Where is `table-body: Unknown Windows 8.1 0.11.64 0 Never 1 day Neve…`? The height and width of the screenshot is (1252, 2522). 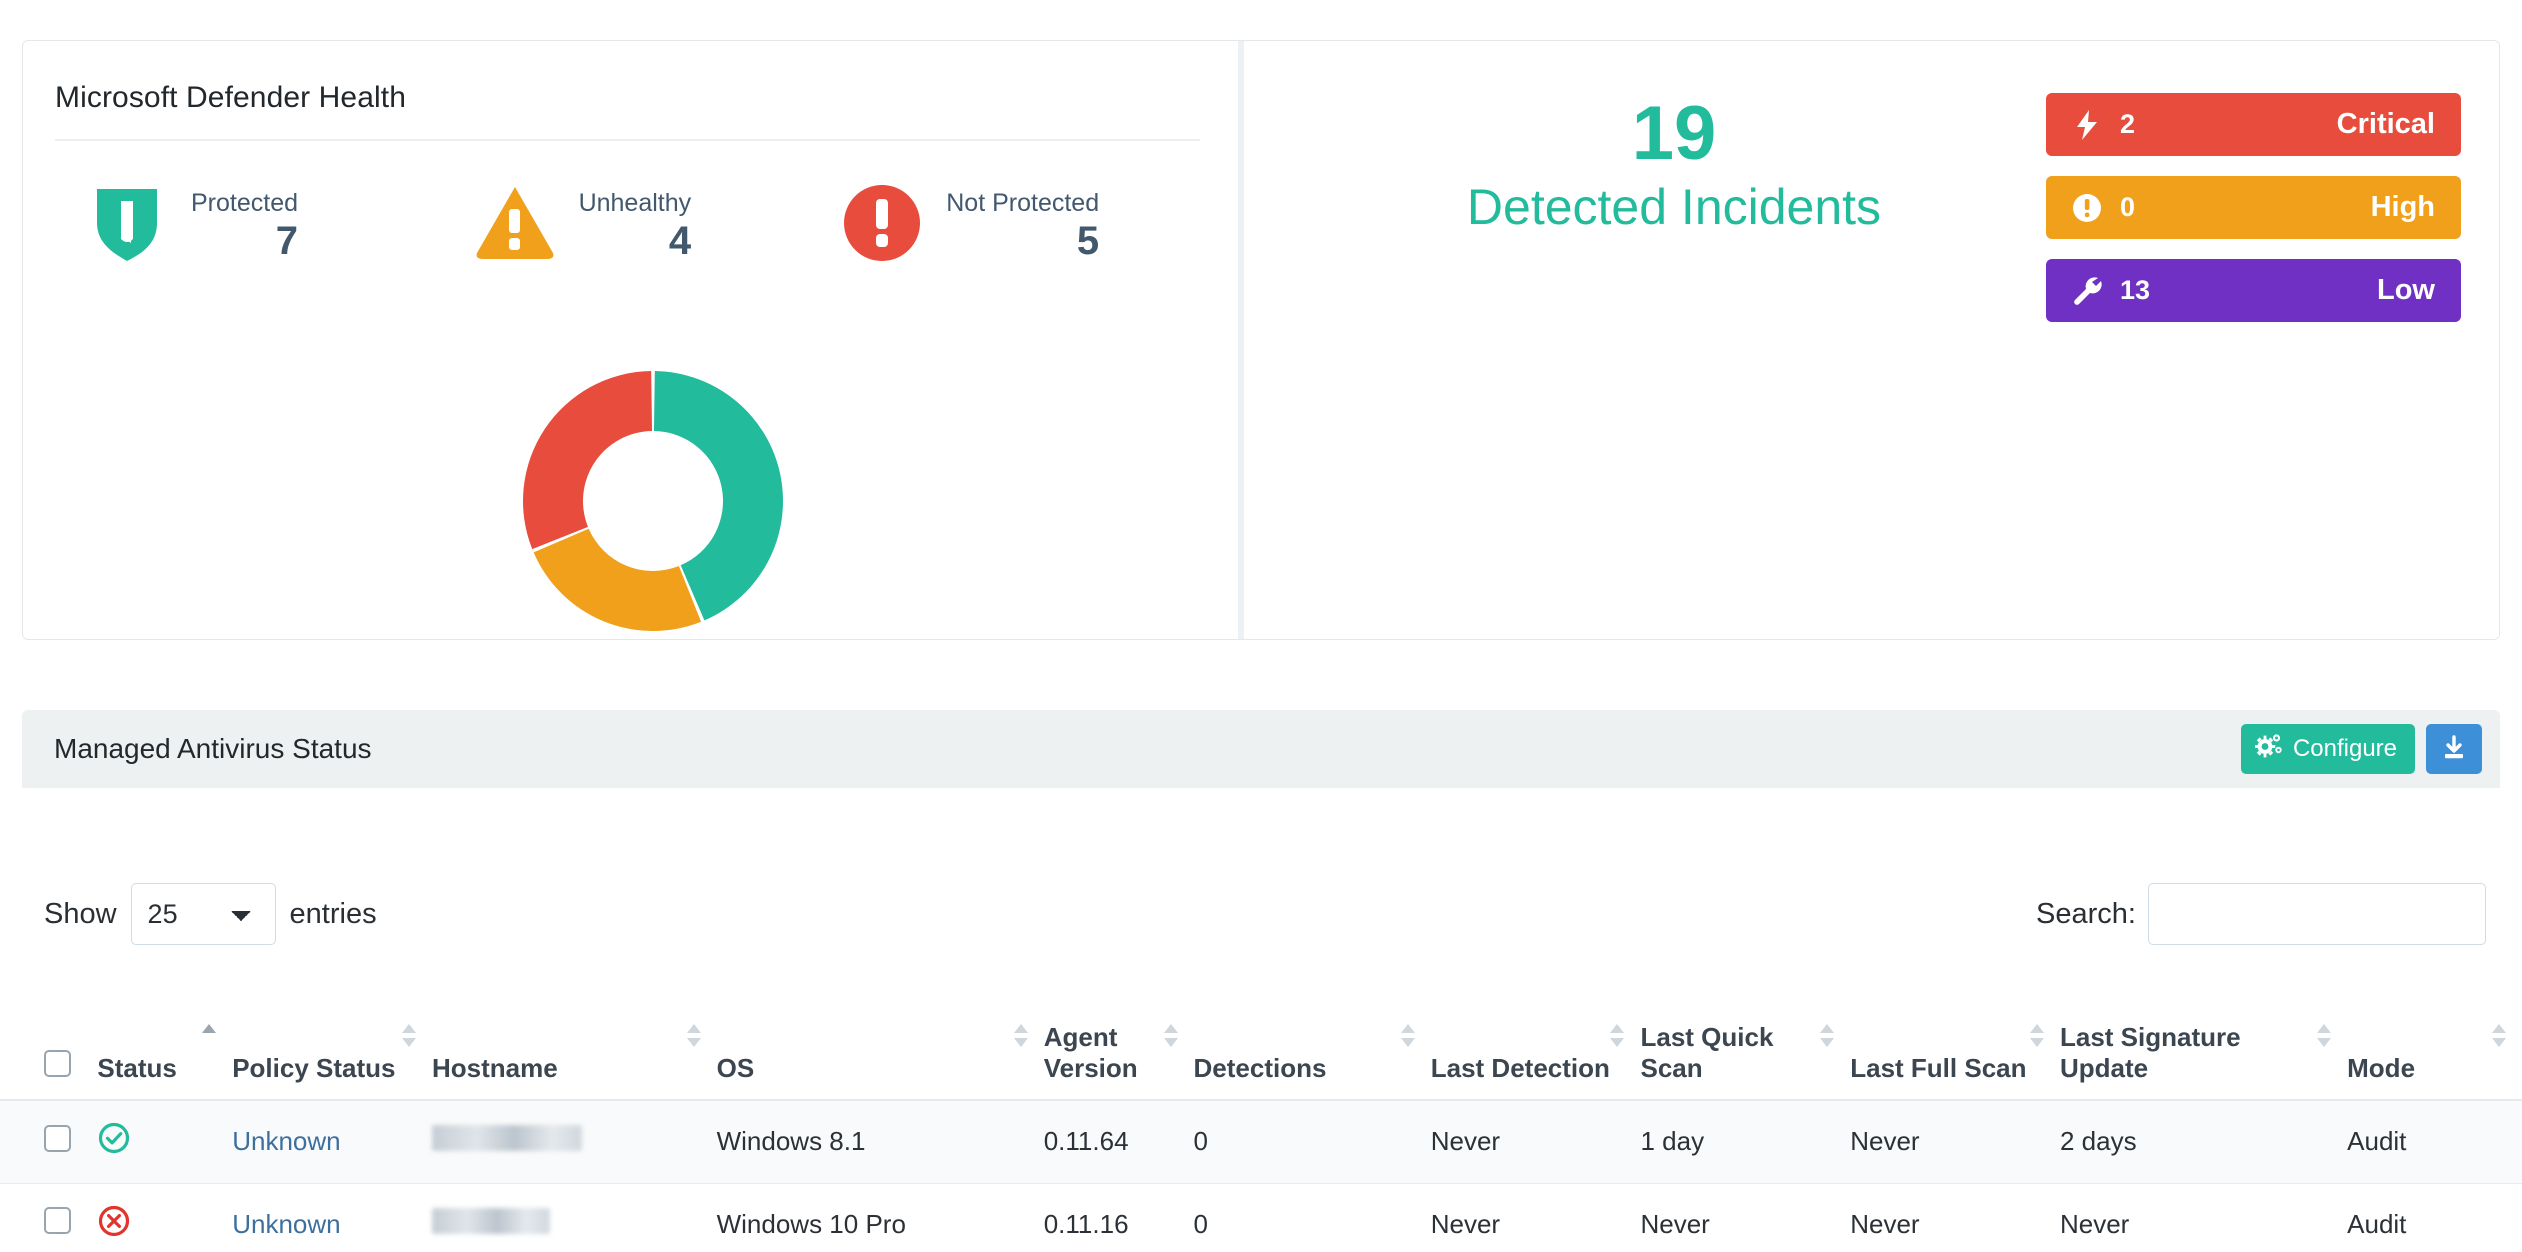
table-body: Unknown Windows 8.1 0.11.64 0 Never 1 day Neve… is located at coordinates (1261, 1176).